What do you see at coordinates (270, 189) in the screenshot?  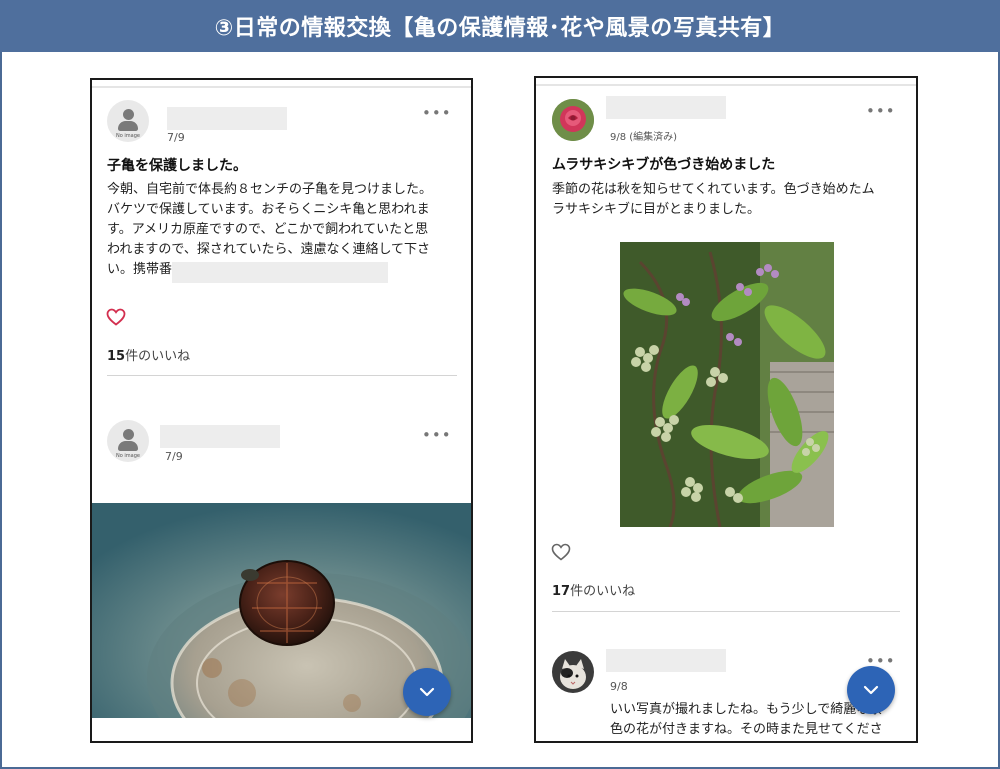 I see `post-body-line: 今朝、自宅前で体長約８センチの子亀を見つけました。` at bounding box center [270, 189].